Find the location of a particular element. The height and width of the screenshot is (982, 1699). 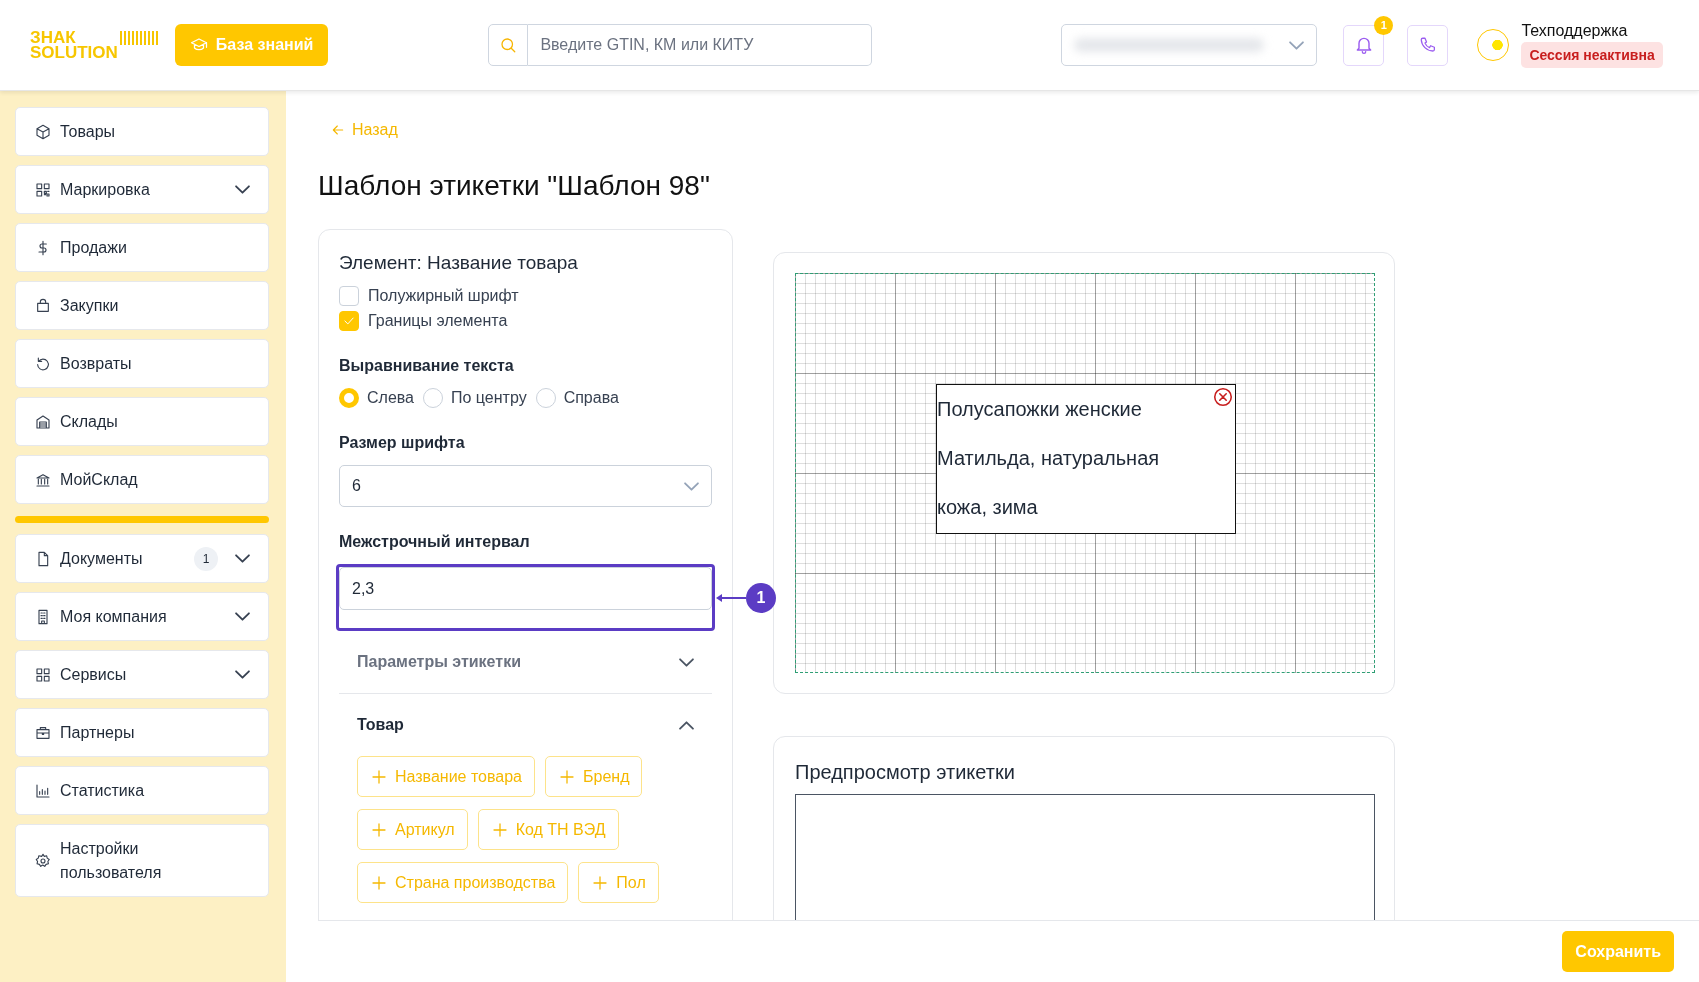

phone-button is located at coordinates (1428, 45).